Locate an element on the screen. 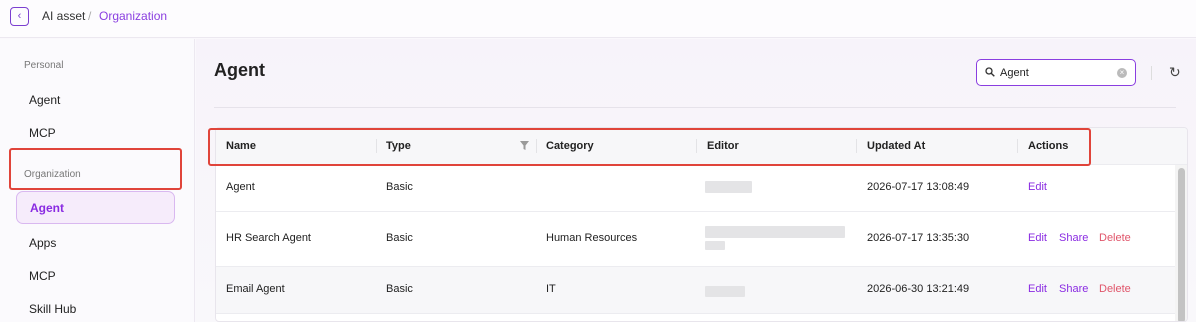  search-icon is located at coordinates (990, 72).